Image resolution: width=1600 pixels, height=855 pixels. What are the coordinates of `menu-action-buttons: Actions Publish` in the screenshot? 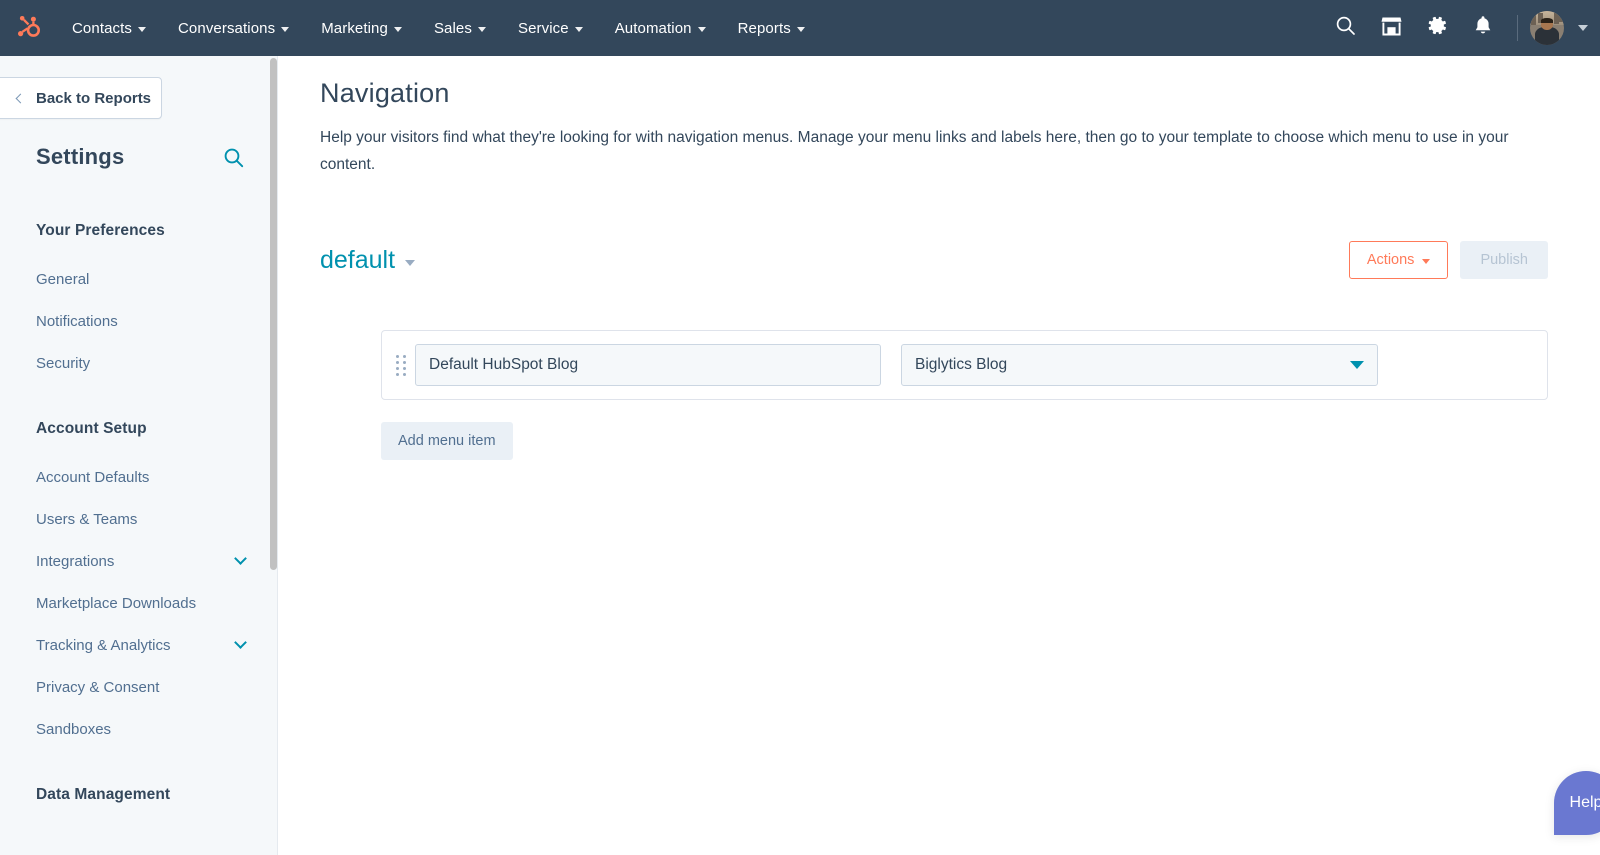 It's located at (1448, 260).